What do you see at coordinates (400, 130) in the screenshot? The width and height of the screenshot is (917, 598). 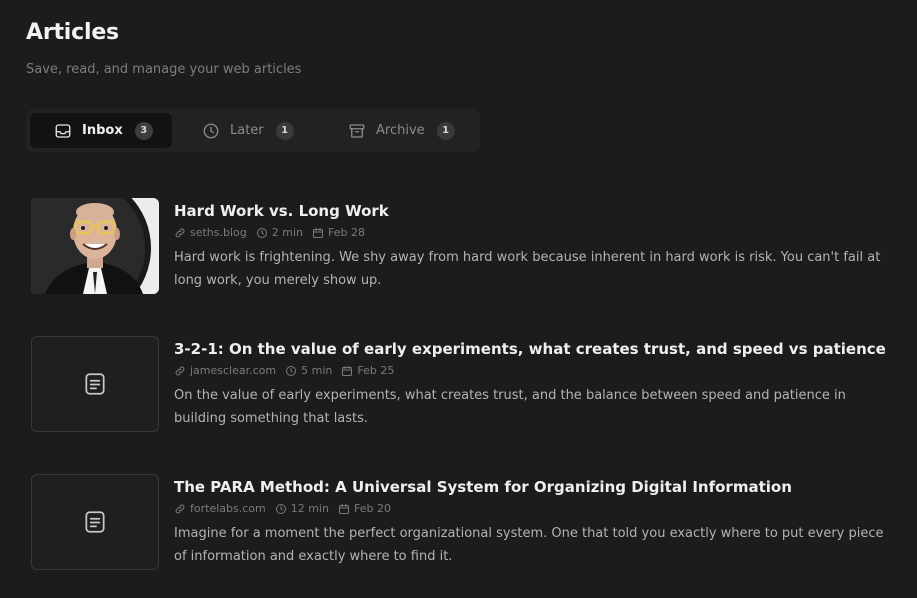 I see `tab-archive-label: Archive` at bounding box center [400, 130].